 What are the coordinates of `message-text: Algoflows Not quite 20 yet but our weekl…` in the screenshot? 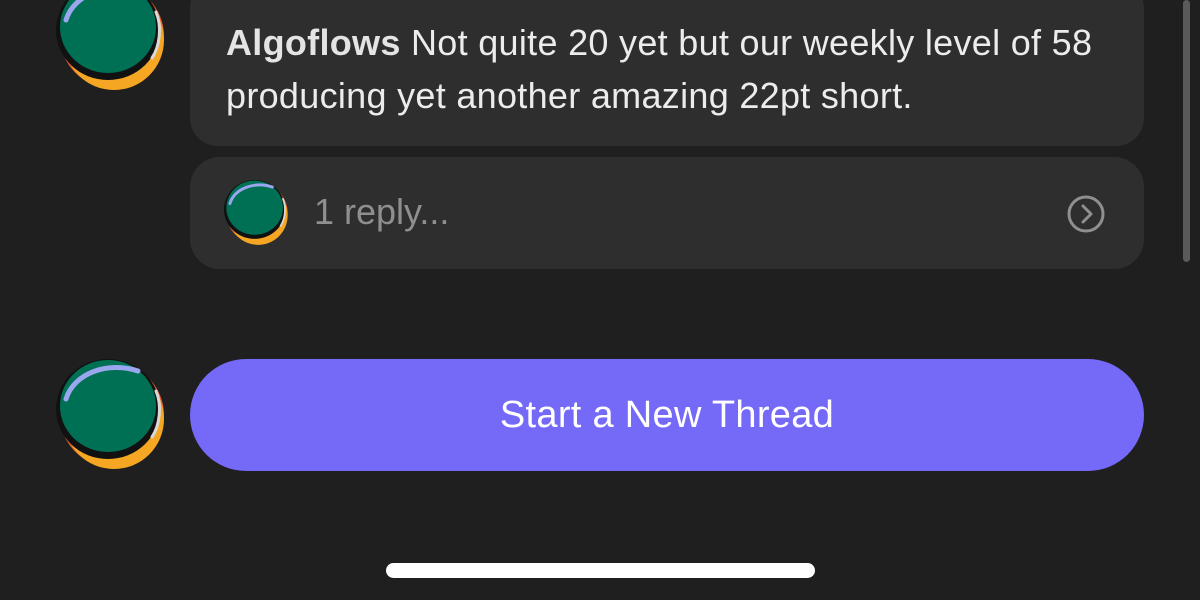 It's located at (667, 69).